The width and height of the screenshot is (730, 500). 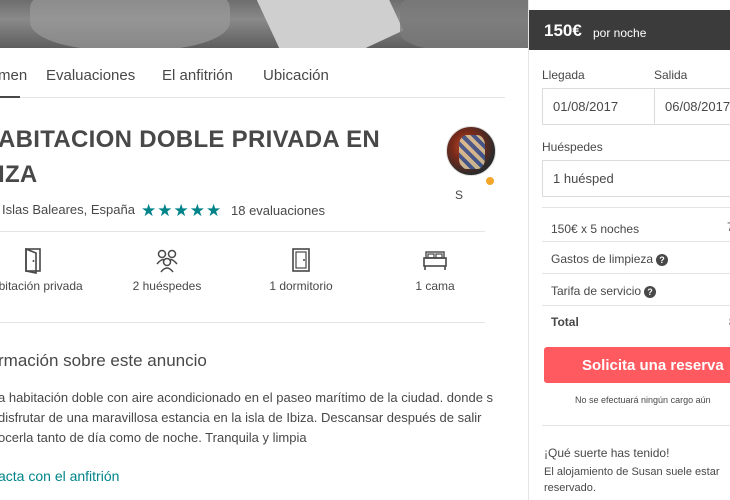 I want to click on tab-ubicacion: Ubicación, so click(x=296, y=75).